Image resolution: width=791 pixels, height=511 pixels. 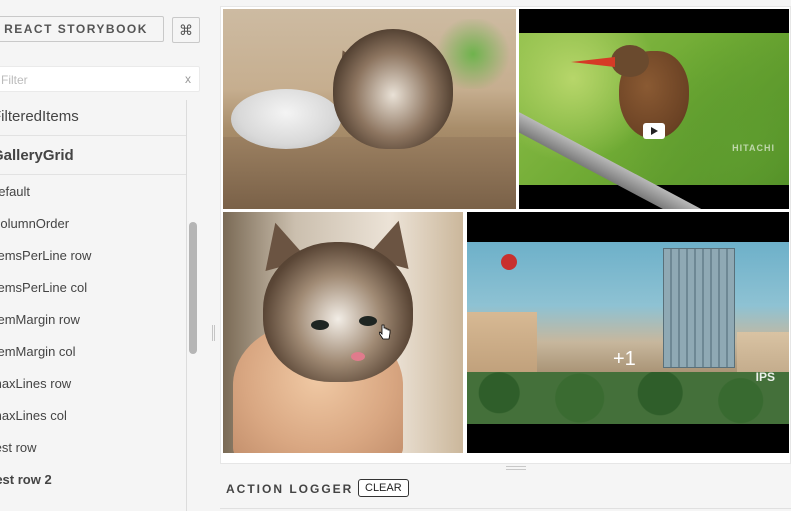 What do you see at coordinates (624, 359) in the screenshot?
I see `more-items-count: +1` at bounding box center [624, 359].